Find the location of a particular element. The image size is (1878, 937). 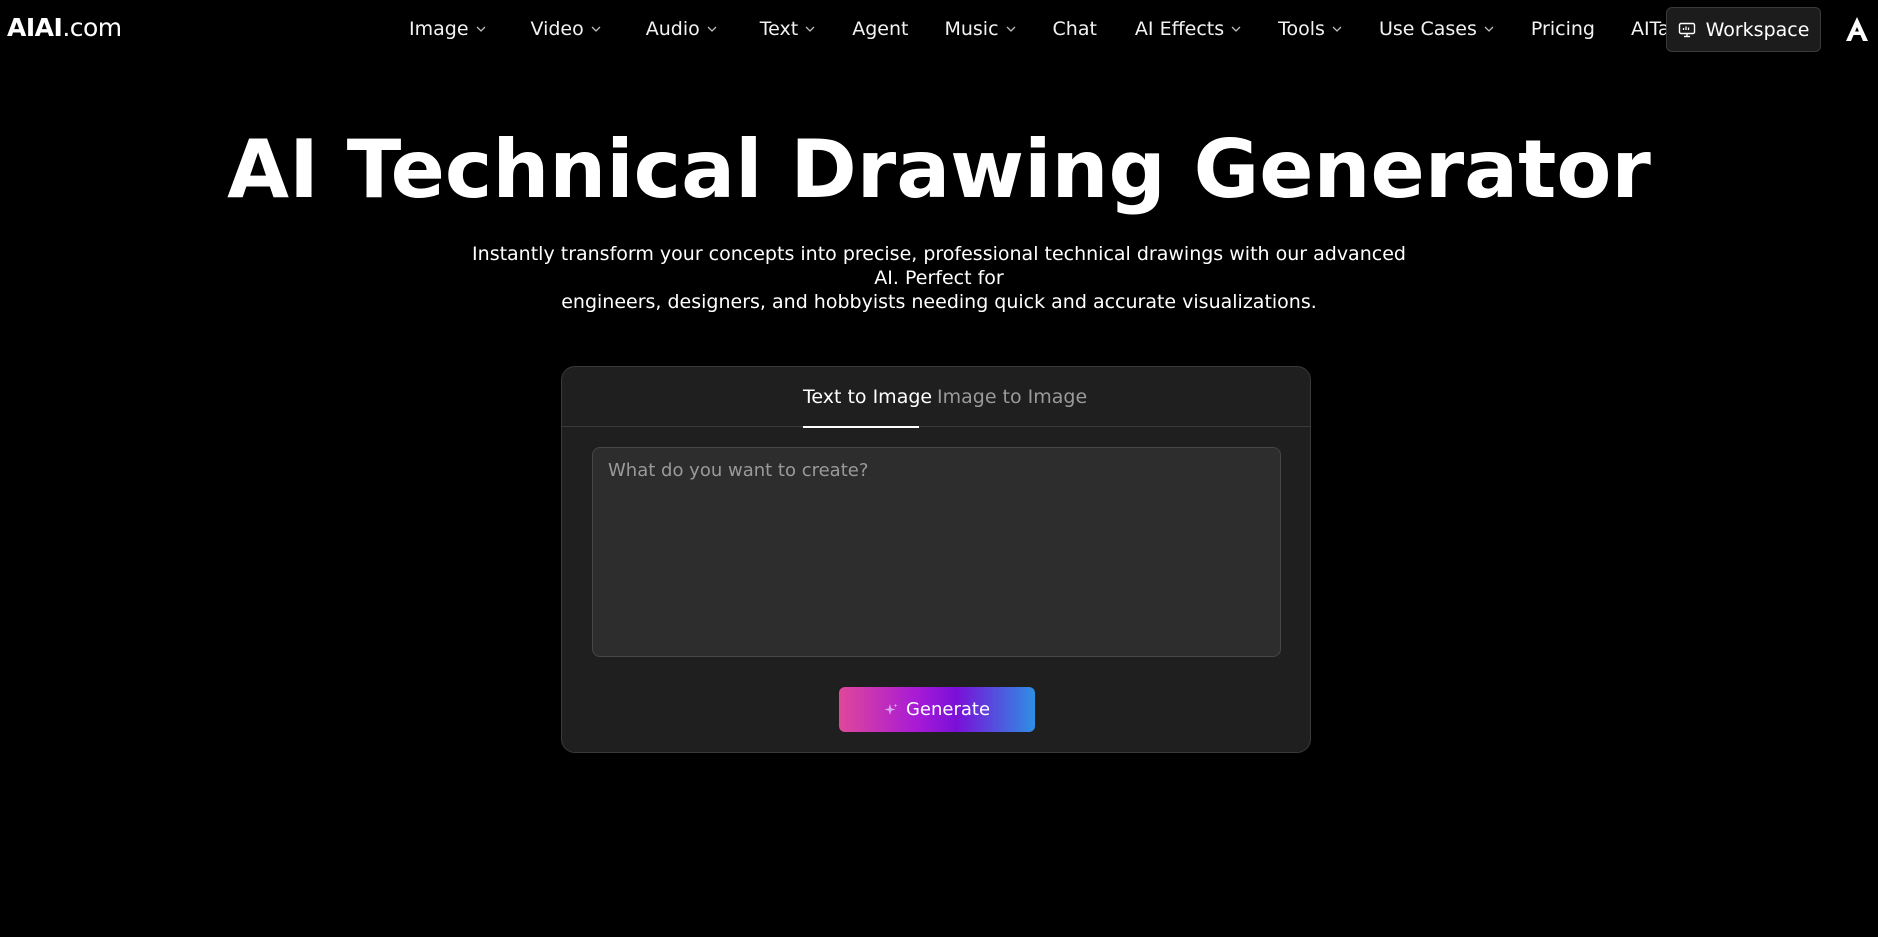

nav-item-tools: Tools is located at coordinates (1310, 29).